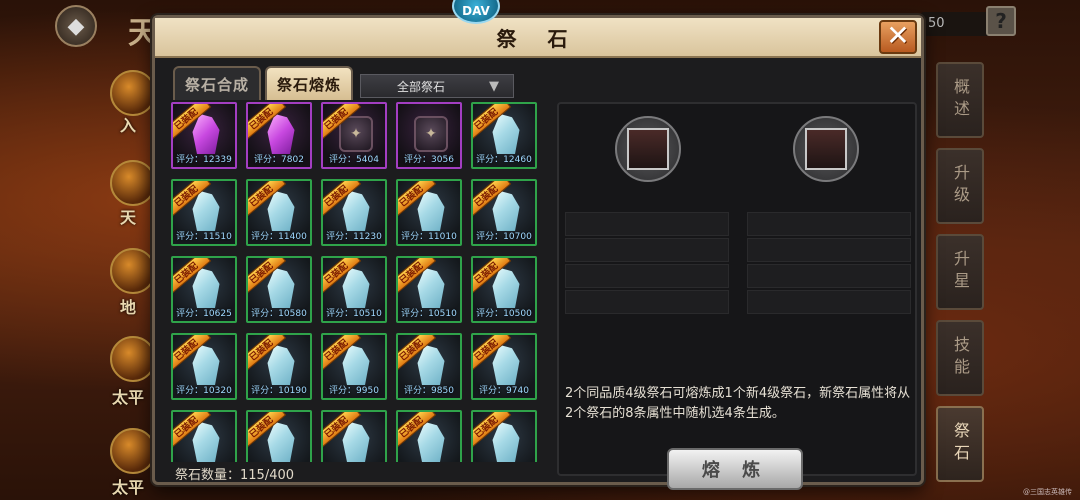 Image resolution: width=1080 pixels, height=500 pixels. Describe the element at coordinates (279, 135) in the screenshot. I see `stone-item: 已装配 评分：7802` at that location.